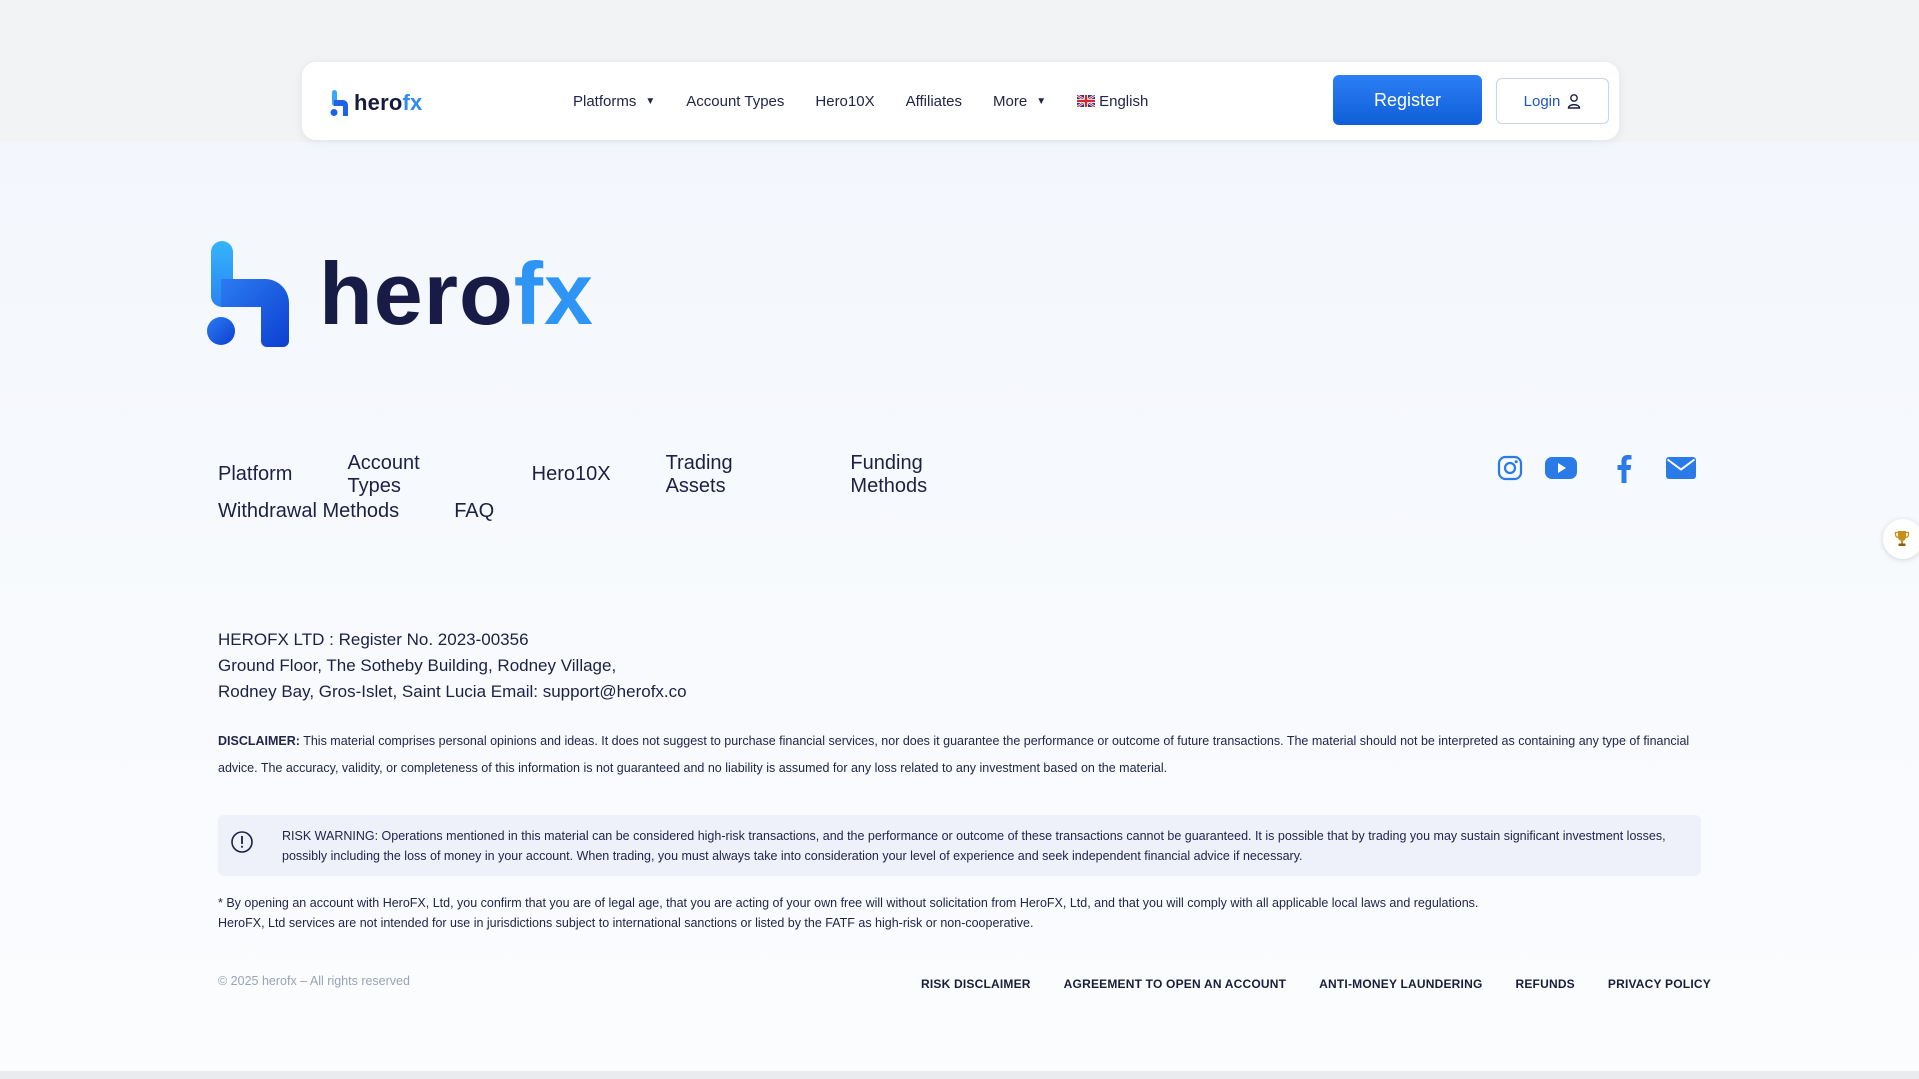  I want to click on link-anti-money-laundering: ANTI-MONEY LAUNDERING, so click(1400, 984).